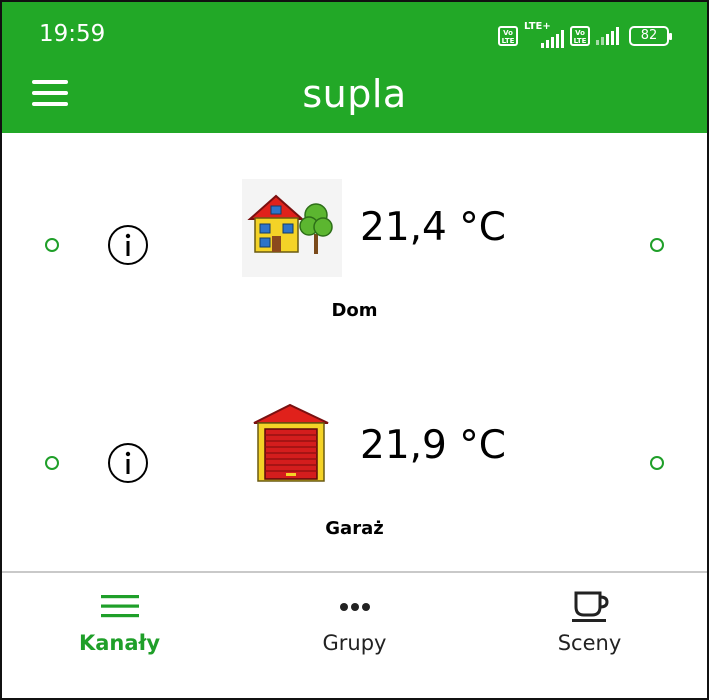 The width and height of the screenshot is (709, 700). I want to click on lte-signal-sim1: LTE+, so click(544, 34).